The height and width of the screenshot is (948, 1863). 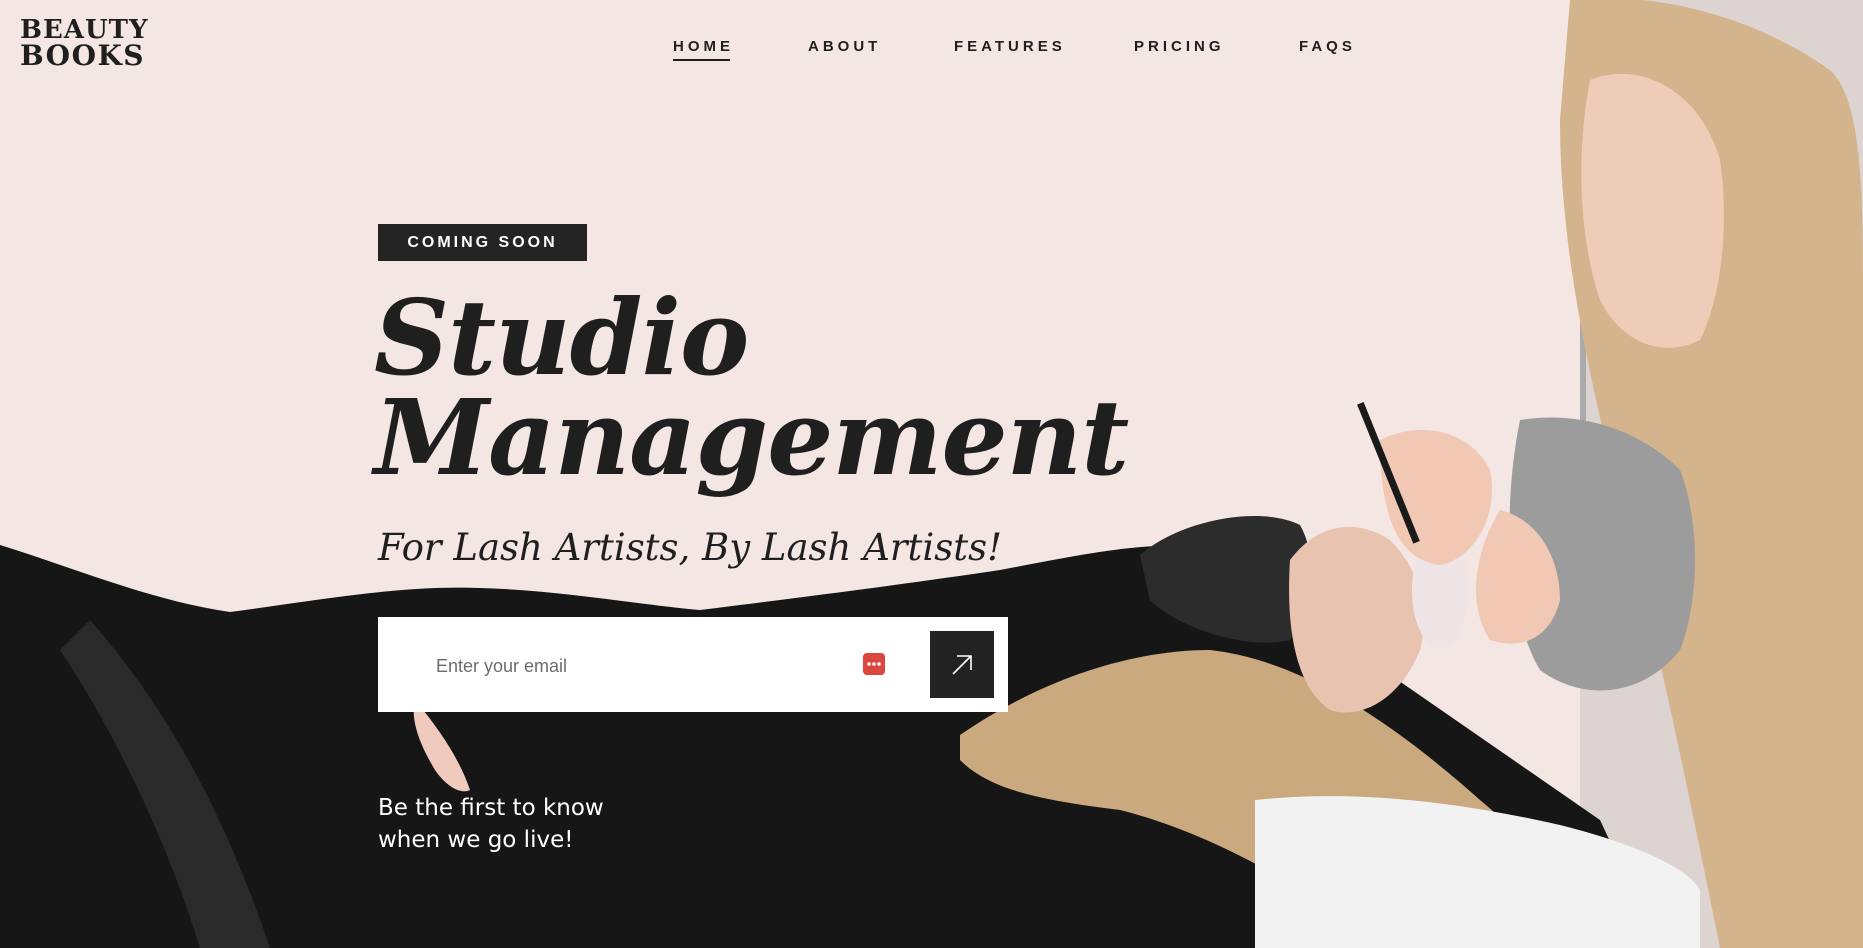 What do you see at coordinates (844, 46) in the screenshot?
I see `nav-link-about: ABOUT` at bounding box center [844, 46].